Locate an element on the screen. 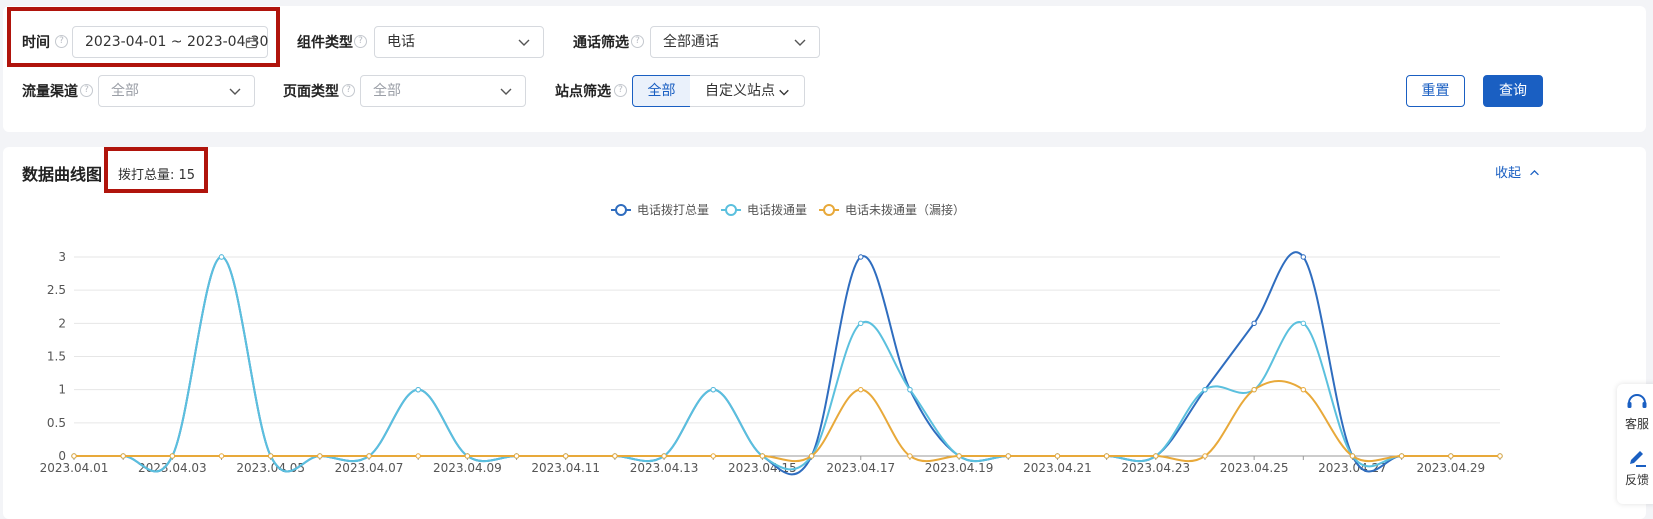 This screenshot has height=519, width=1653. component-type-value: 电话 is located at coordinates (401, 42).